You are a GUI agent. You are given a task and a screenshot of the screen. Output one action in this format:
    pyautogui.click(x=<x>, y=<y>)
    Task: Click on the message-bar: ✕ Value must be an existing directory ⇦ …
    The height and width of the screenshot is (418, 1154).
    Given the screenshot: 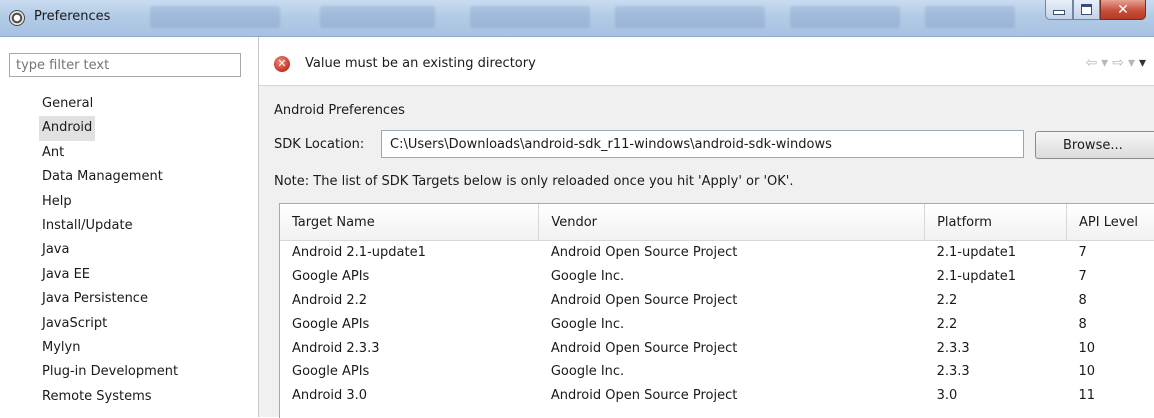 What is the action you would take?
    pyautogui.click(x=706, y=61)
    